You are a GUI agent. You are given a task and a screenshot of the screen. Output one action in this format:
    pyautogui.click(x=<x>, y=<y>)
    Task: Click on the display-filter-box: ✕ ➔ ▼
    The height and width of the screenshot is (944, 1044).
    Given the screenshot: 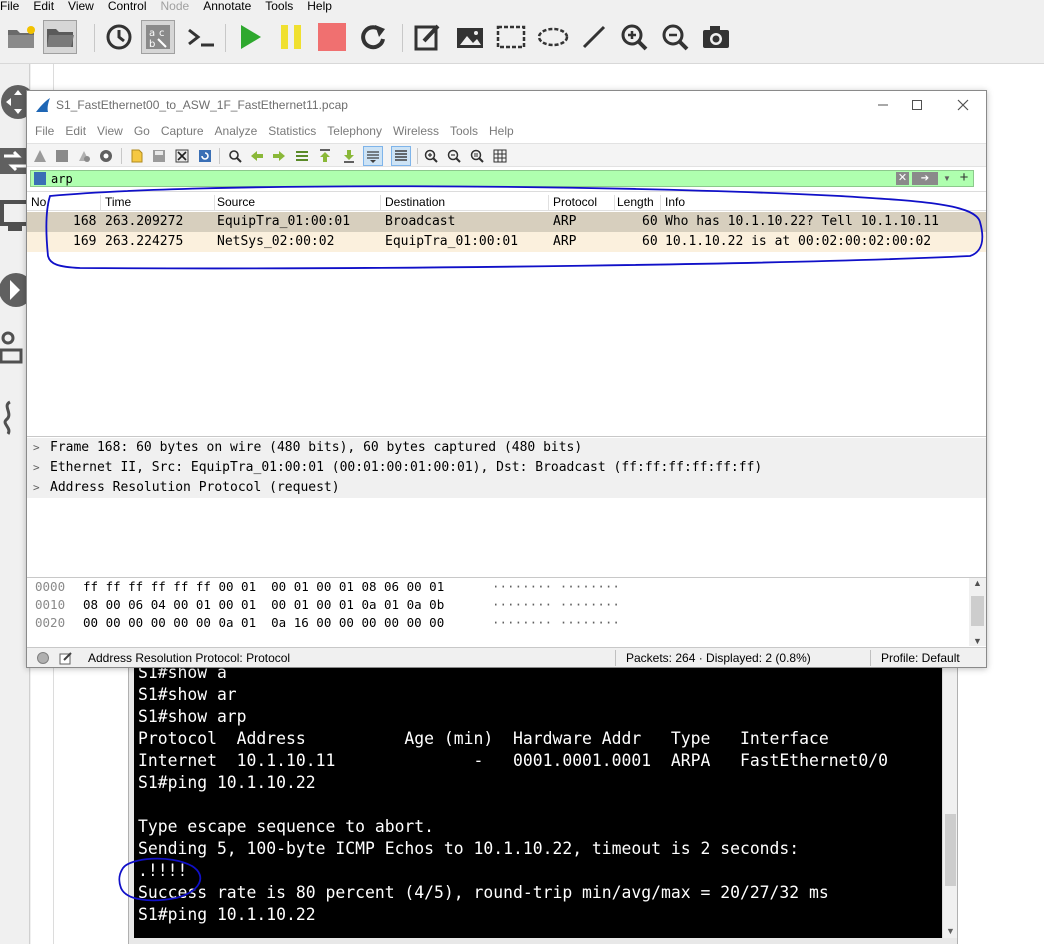 What is the action you would take?
    pyautogui.click(x=502, y=178)
    